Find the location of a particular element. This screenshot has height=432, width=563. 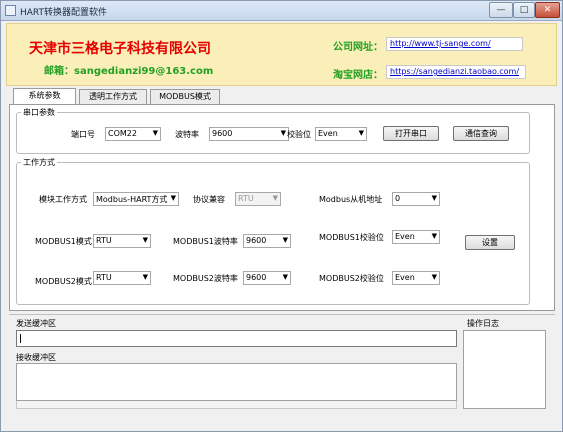

receive-buffer-textarea is located at coordinates (236, 382).